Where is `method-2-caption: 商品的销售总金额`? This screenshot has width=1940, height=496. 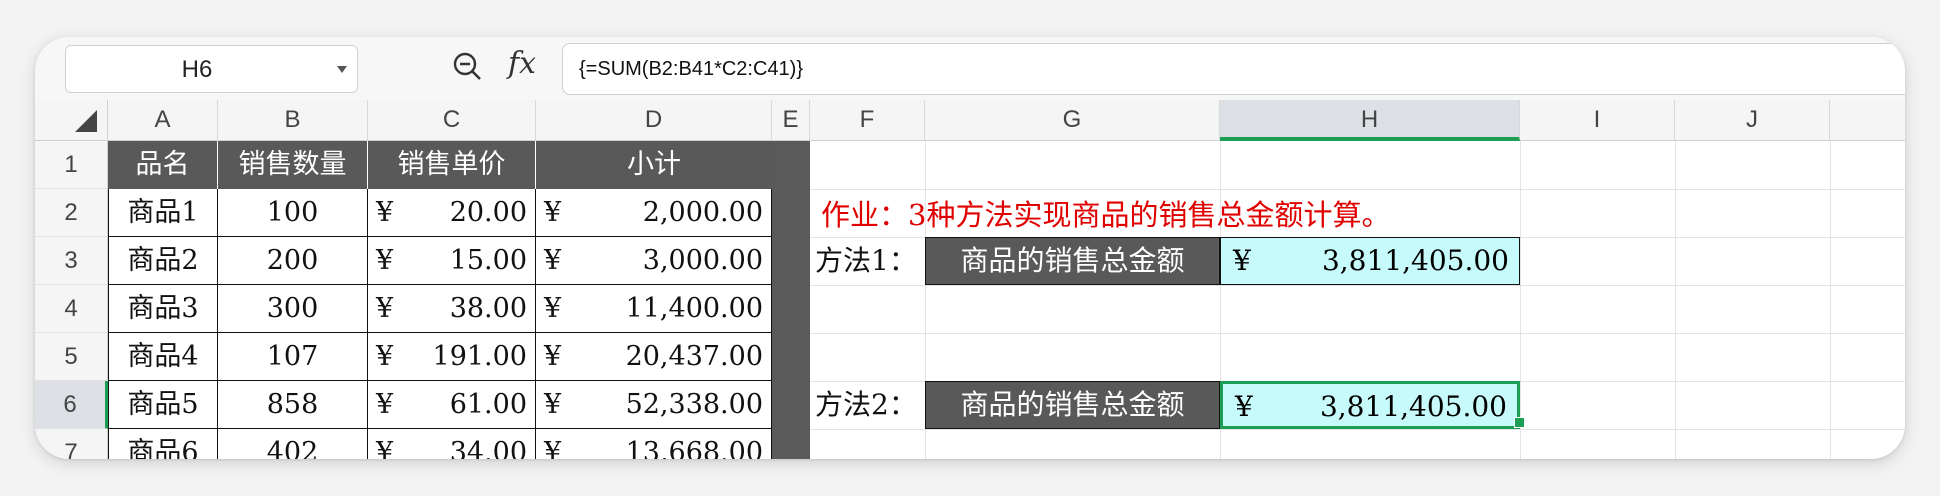 method-2-caption: 商品的销售总金额 is located at coordinates (1072, 405).